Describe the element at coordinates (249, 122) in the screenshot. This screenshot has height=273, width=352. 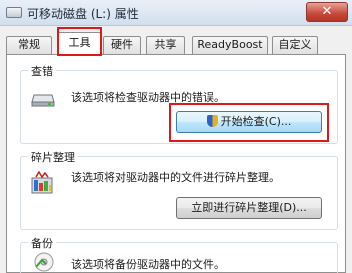
I see `button-highlight-box` at that location.